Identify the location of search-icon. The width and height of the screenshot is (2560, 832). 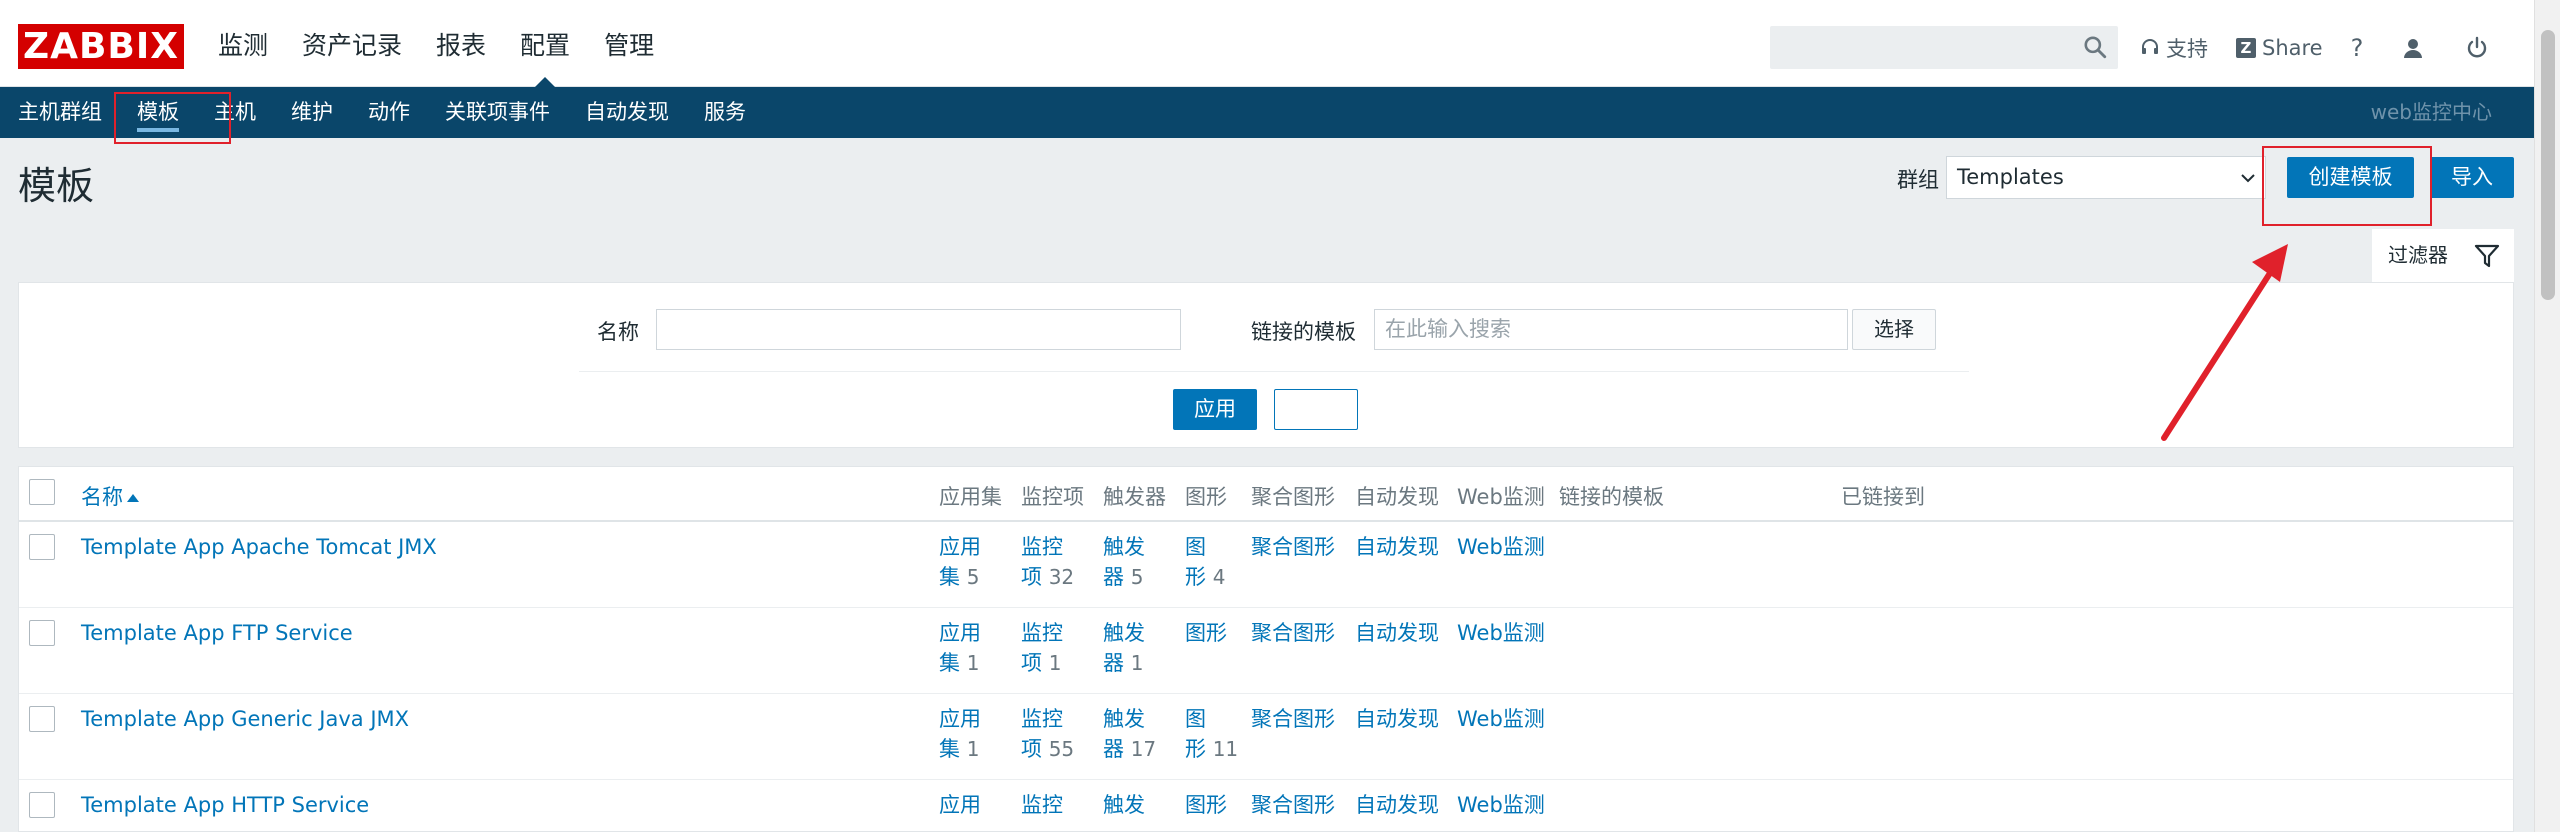
(2095, 47).